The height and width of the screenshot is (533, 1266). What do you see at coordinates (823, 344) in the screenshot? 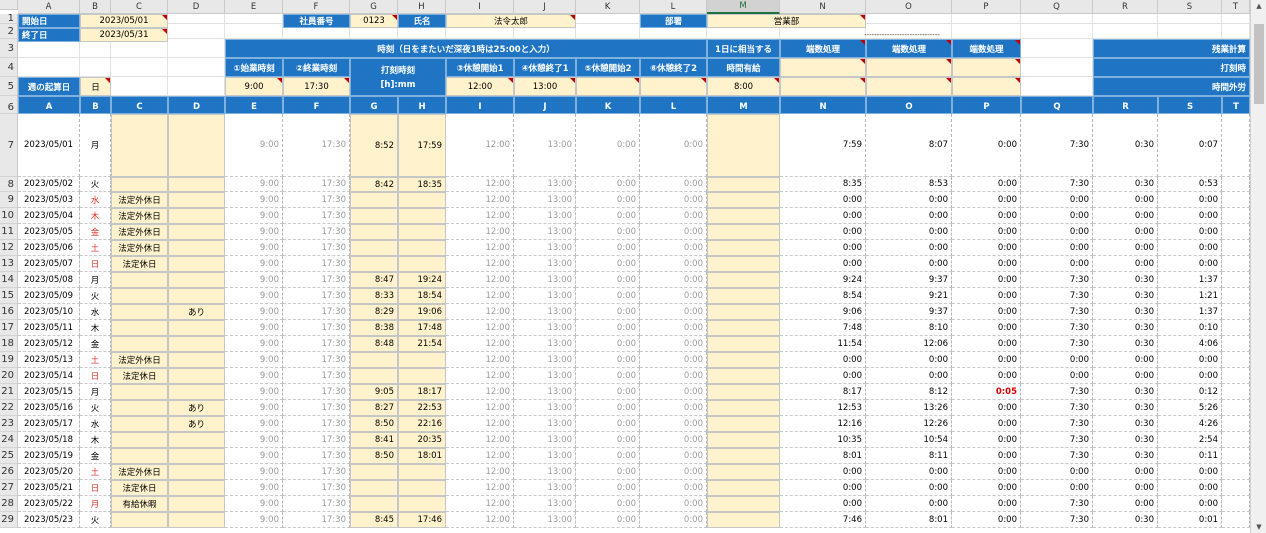
I see `calc-cell-n: 11:54` at bounding box center [823, 344].